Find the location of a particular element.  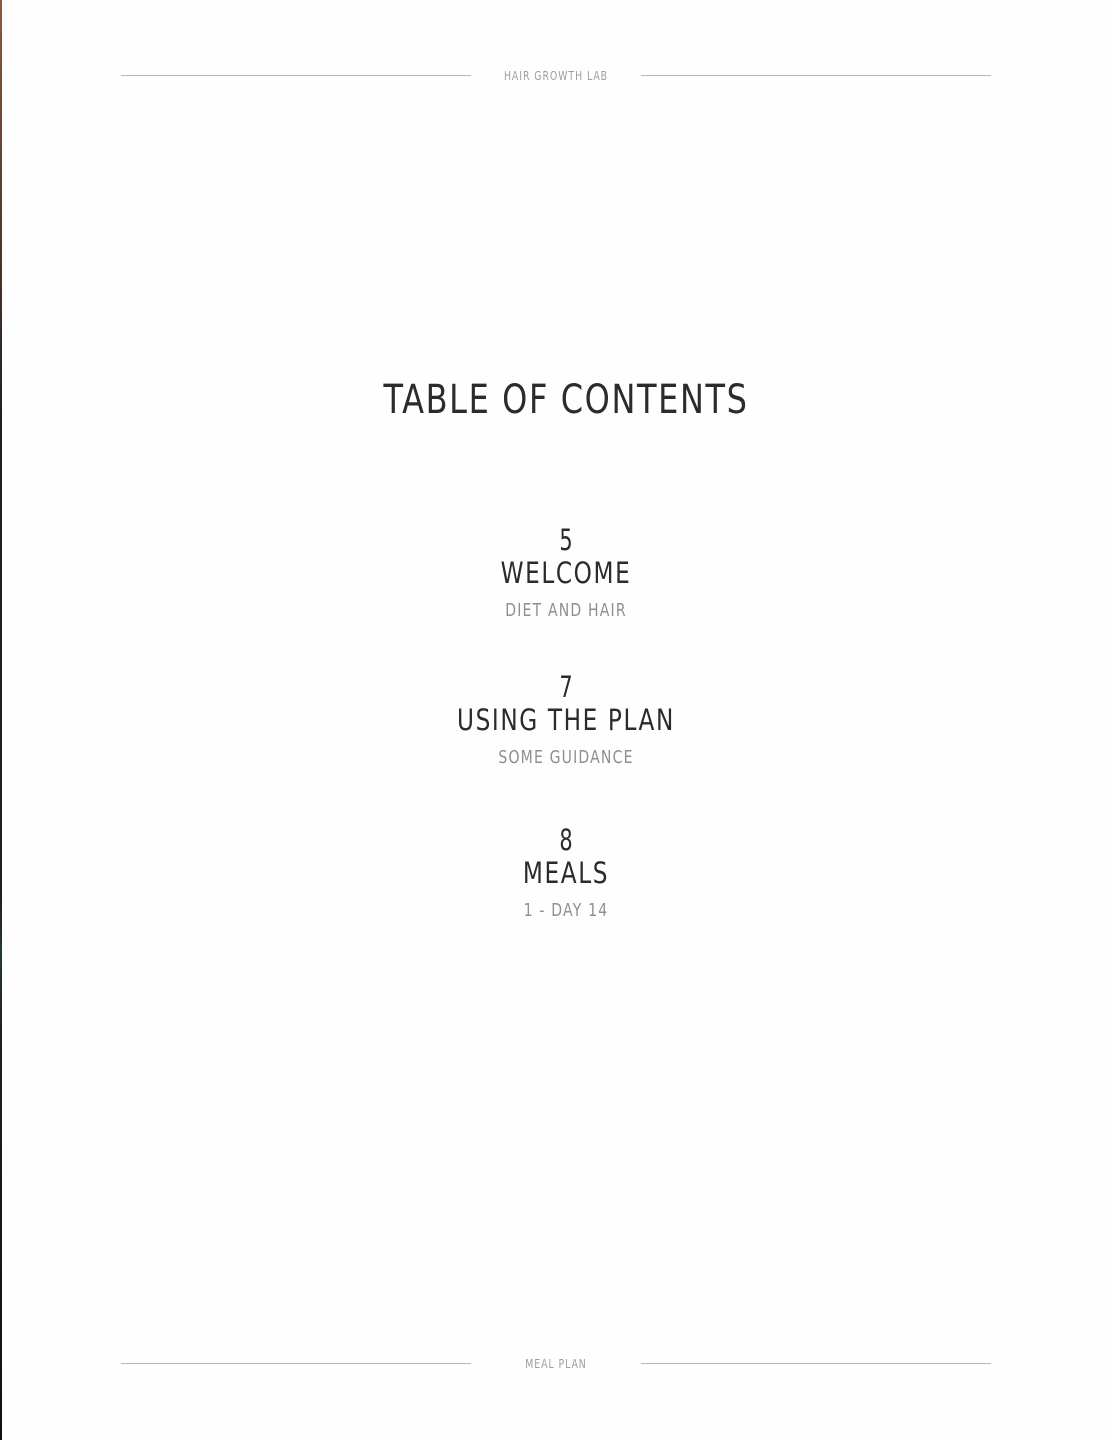

toc-entry-title: MEALS is located at coordinates (566, 873).